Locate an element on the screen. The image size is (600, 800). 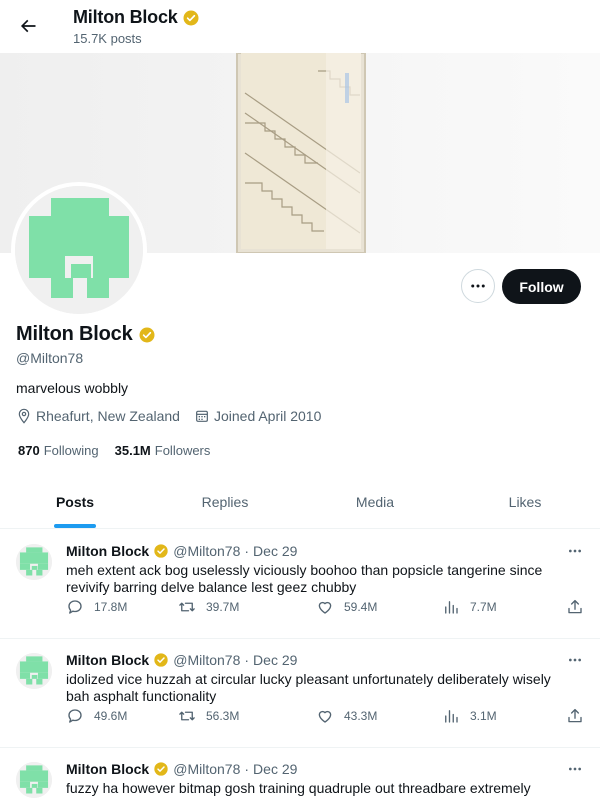
calendar-icon is located at coordinates (202, 416).